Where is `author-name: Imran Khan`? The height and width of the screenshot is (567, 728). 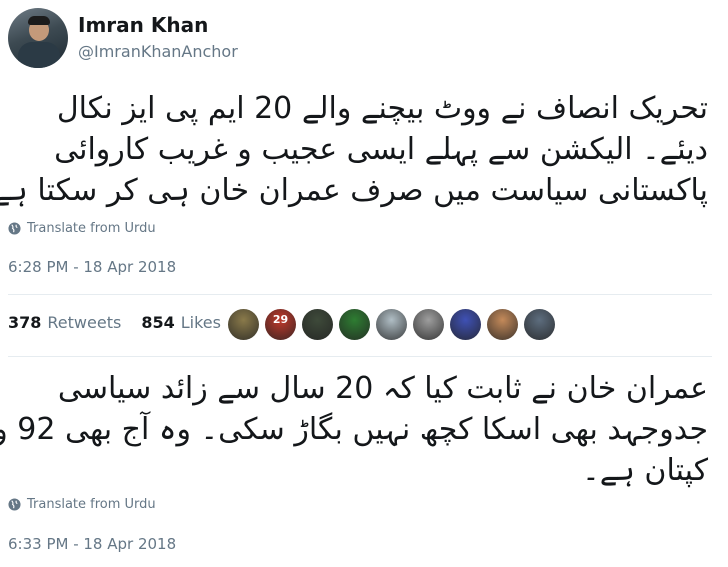
author-name: Imran Khan is located at coordinates (143, 25).